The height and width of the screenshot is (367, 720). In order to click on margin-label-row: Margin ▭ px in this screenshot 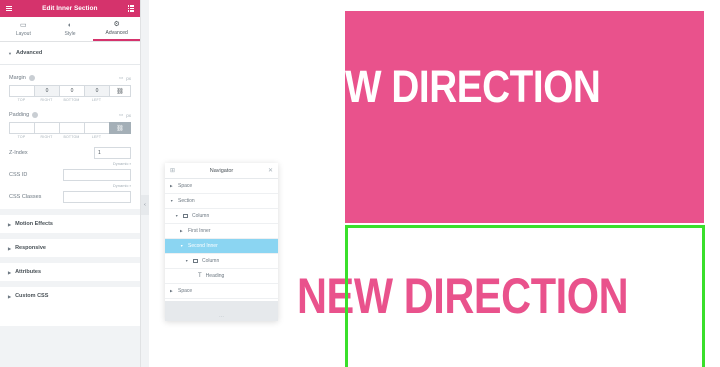, I will do `click(70, 78)`.